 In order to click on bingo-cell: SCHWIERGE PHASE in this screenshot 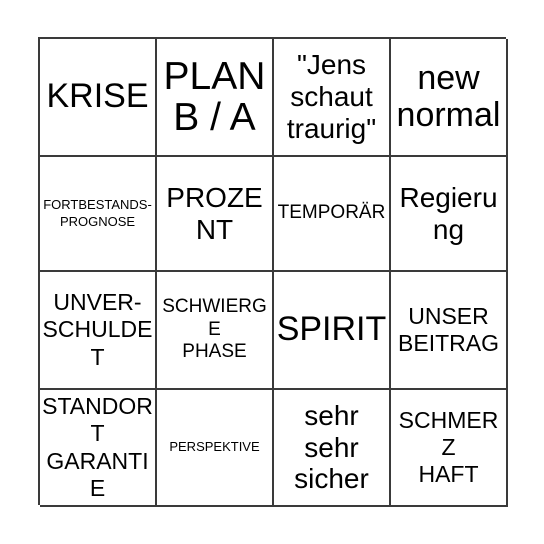, I will do `click(215, 331)`.